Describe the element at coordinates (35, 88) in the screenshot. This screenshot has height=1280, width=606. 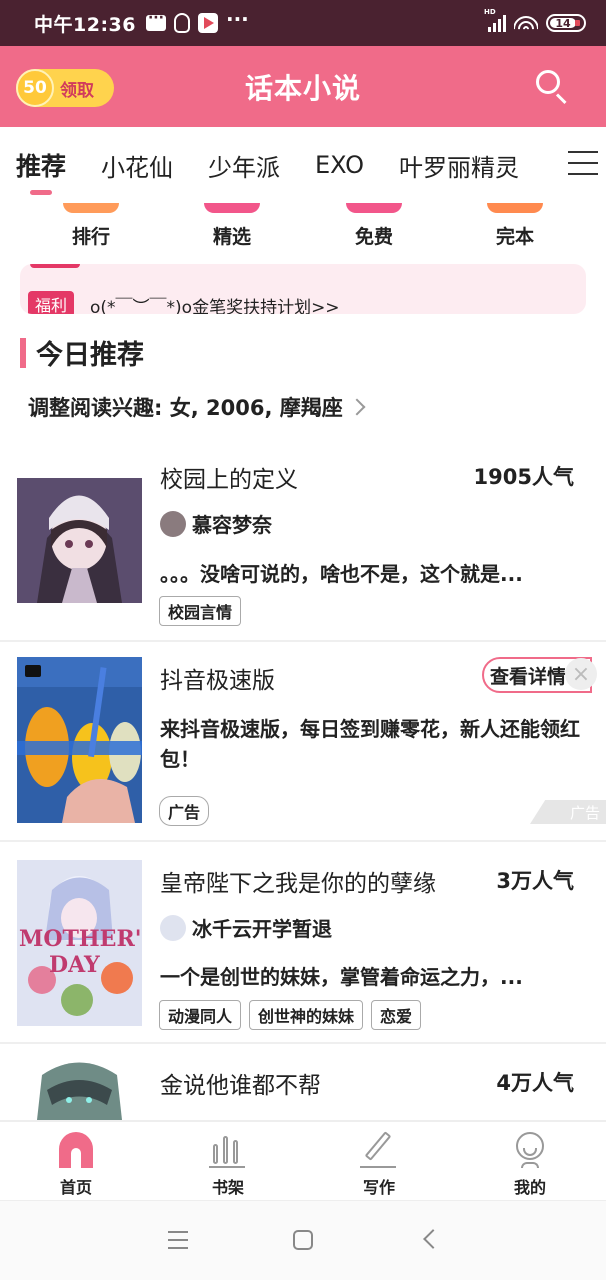
I see `coin-icon: 50` at that location.